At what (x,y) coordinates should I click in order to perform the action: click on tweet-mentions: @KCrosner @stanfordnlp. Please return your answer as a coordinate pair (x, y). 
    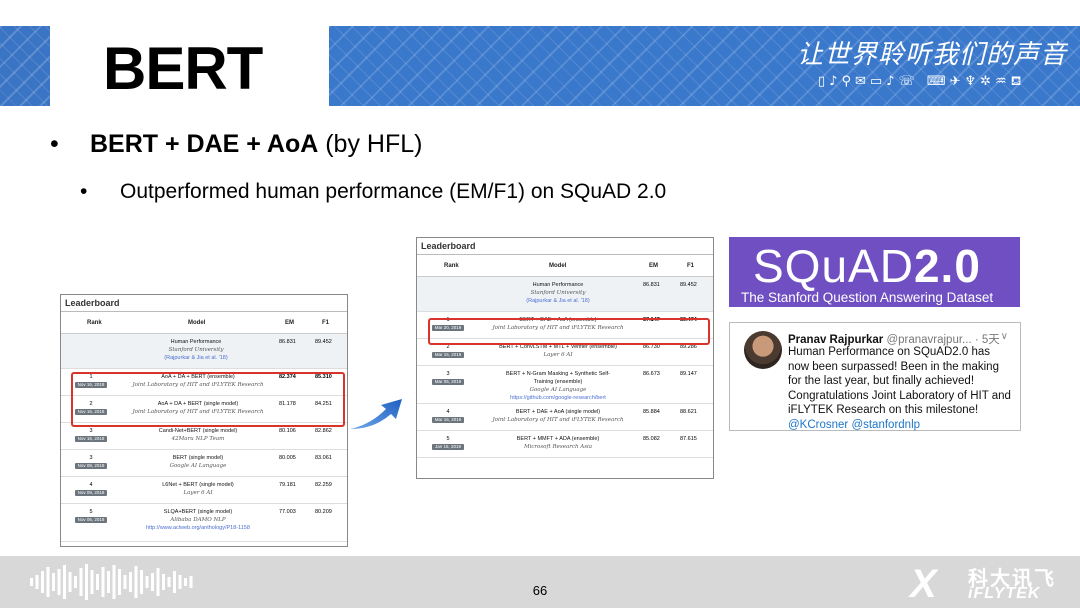
    Looking at the image, I should click on (900, 425).